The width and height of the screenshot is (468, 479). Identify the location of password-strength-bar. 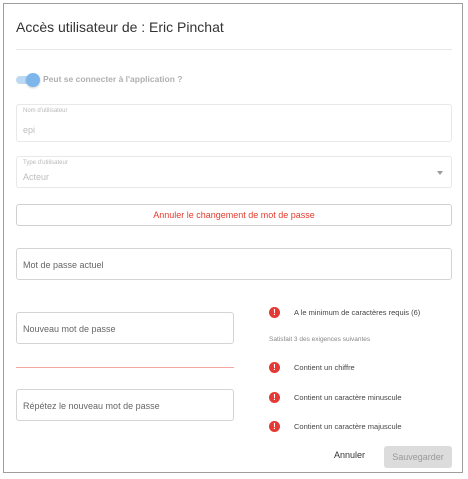
(125, 367).